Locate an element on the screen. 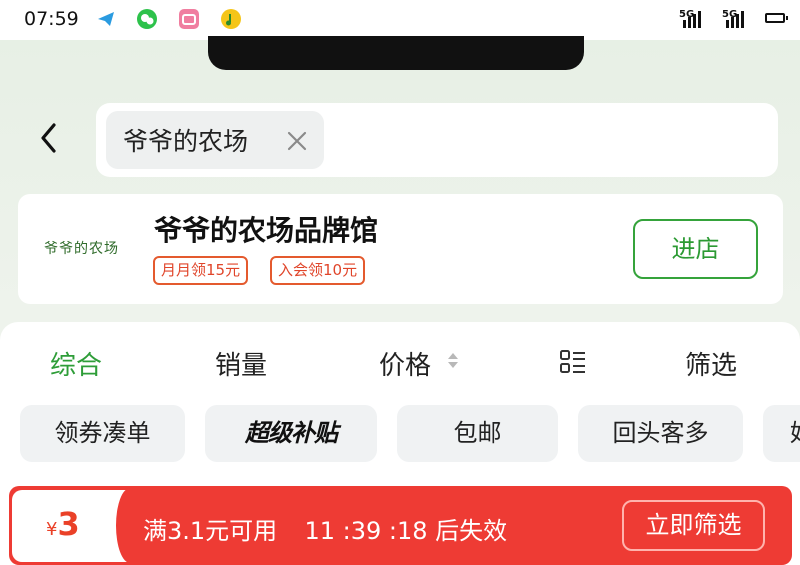 The width and height of the screenshot is (800, 565). enter-store-button: 进店 is located at coordinates (695, 249).